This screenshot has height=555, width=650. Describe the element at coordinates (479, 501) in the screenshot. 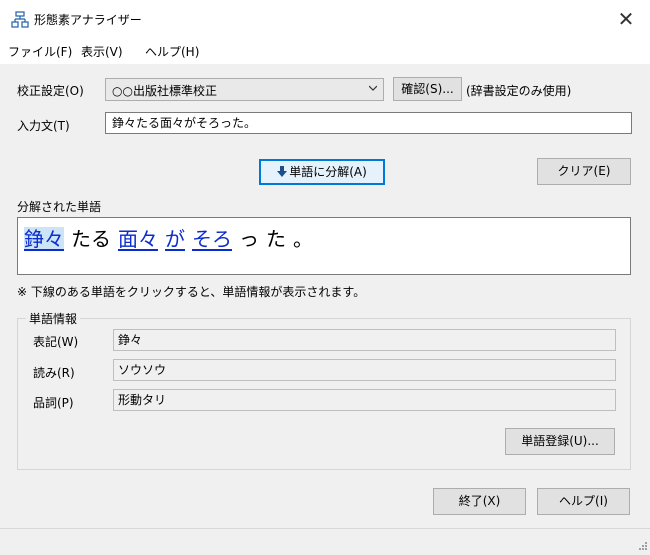

I see `exit-button: 終了(X)` at that location.